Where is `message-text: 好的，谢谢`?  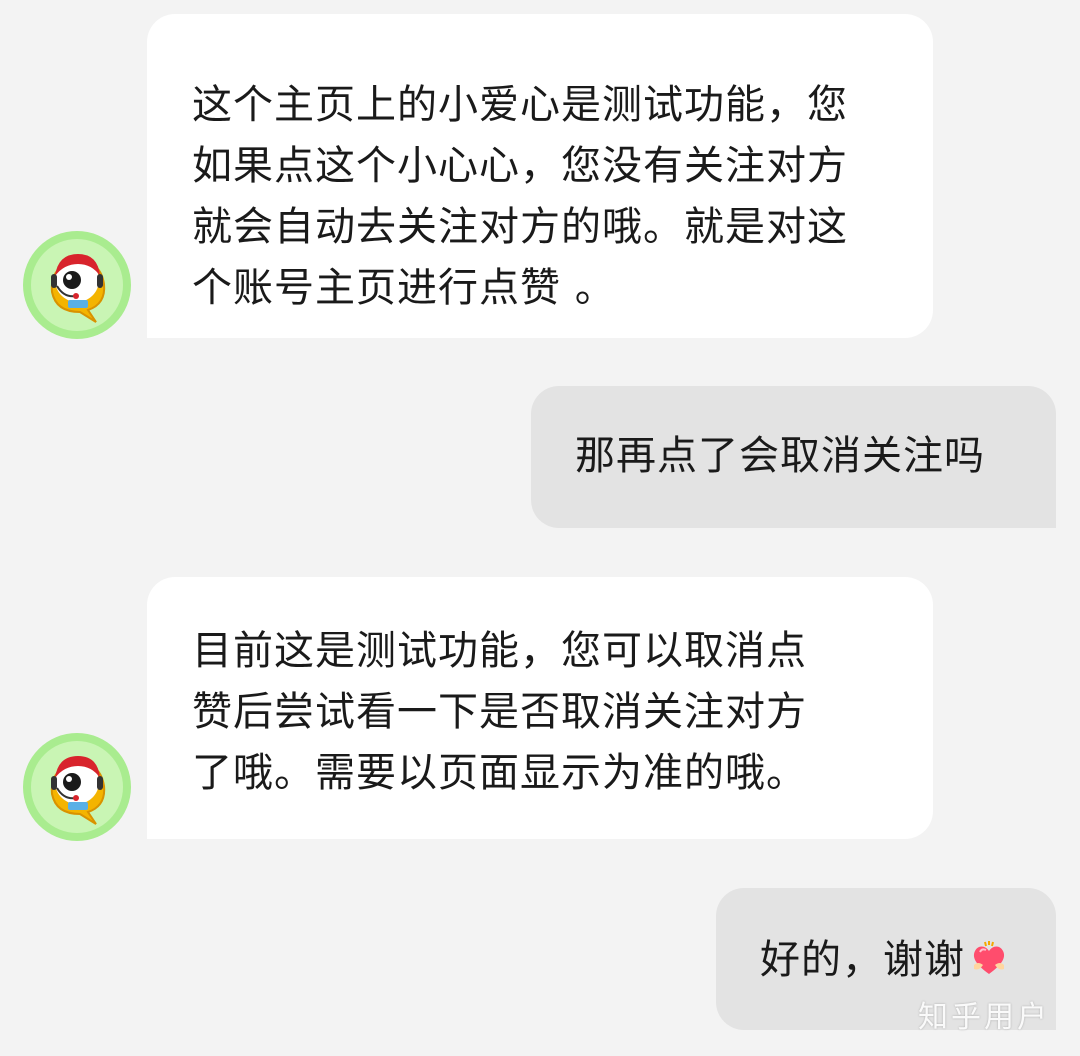 message-text: 好的，谢谢 is located at coordinates (862, 960).